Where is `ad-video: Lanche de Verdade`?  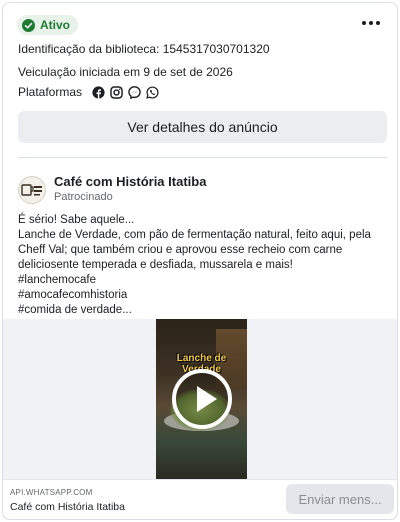
ad-video: Lanche de Verdade is located at coordinates (201, 399).